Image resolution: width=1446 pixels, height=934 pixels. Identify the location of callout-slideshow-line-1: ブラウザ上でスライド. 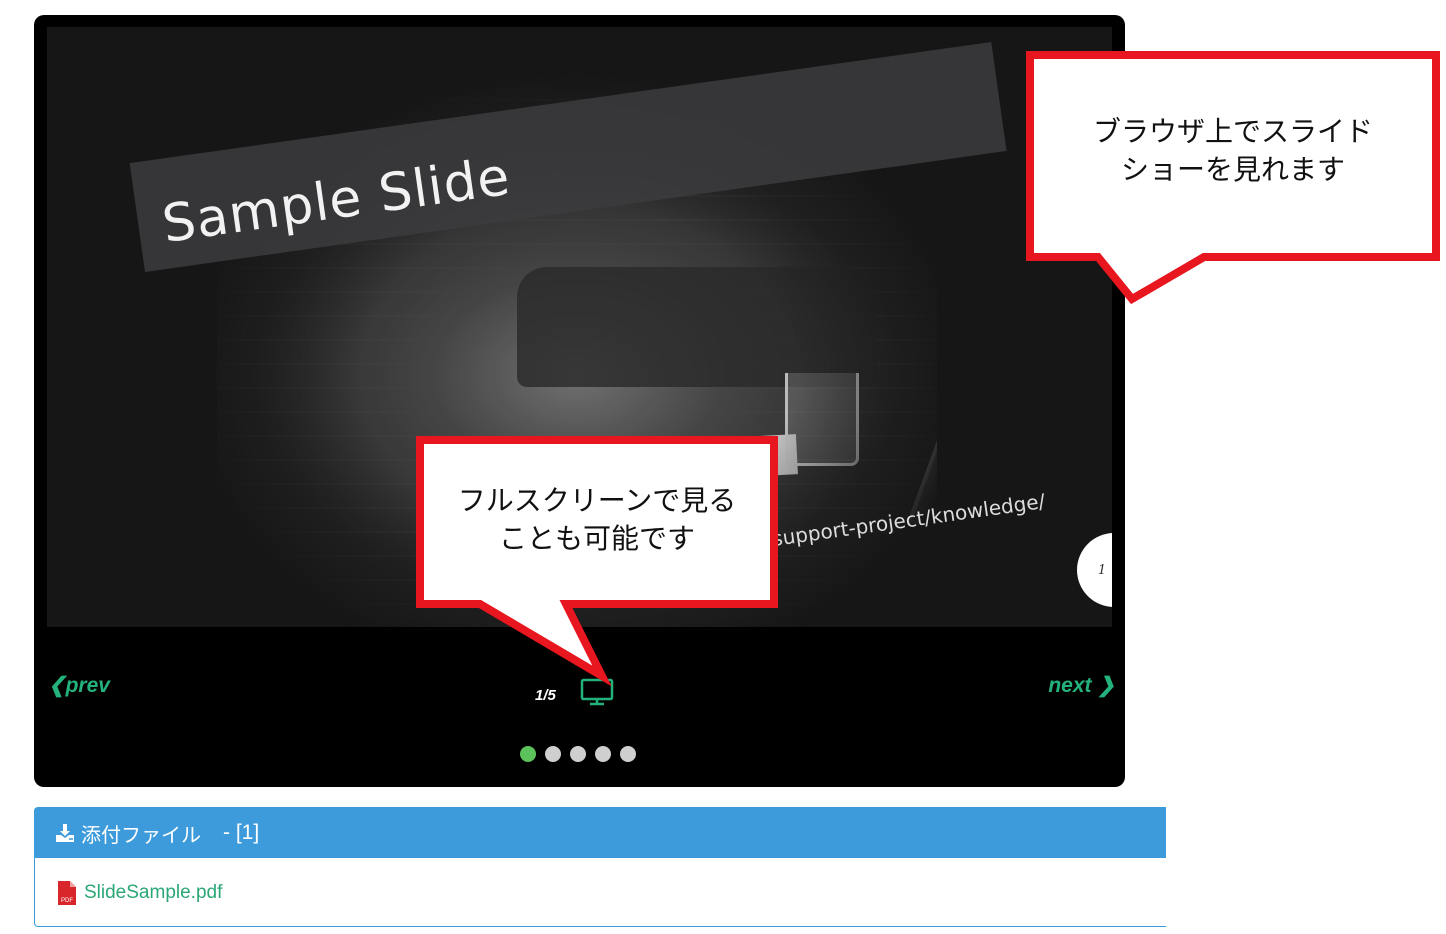
(1232, 131).